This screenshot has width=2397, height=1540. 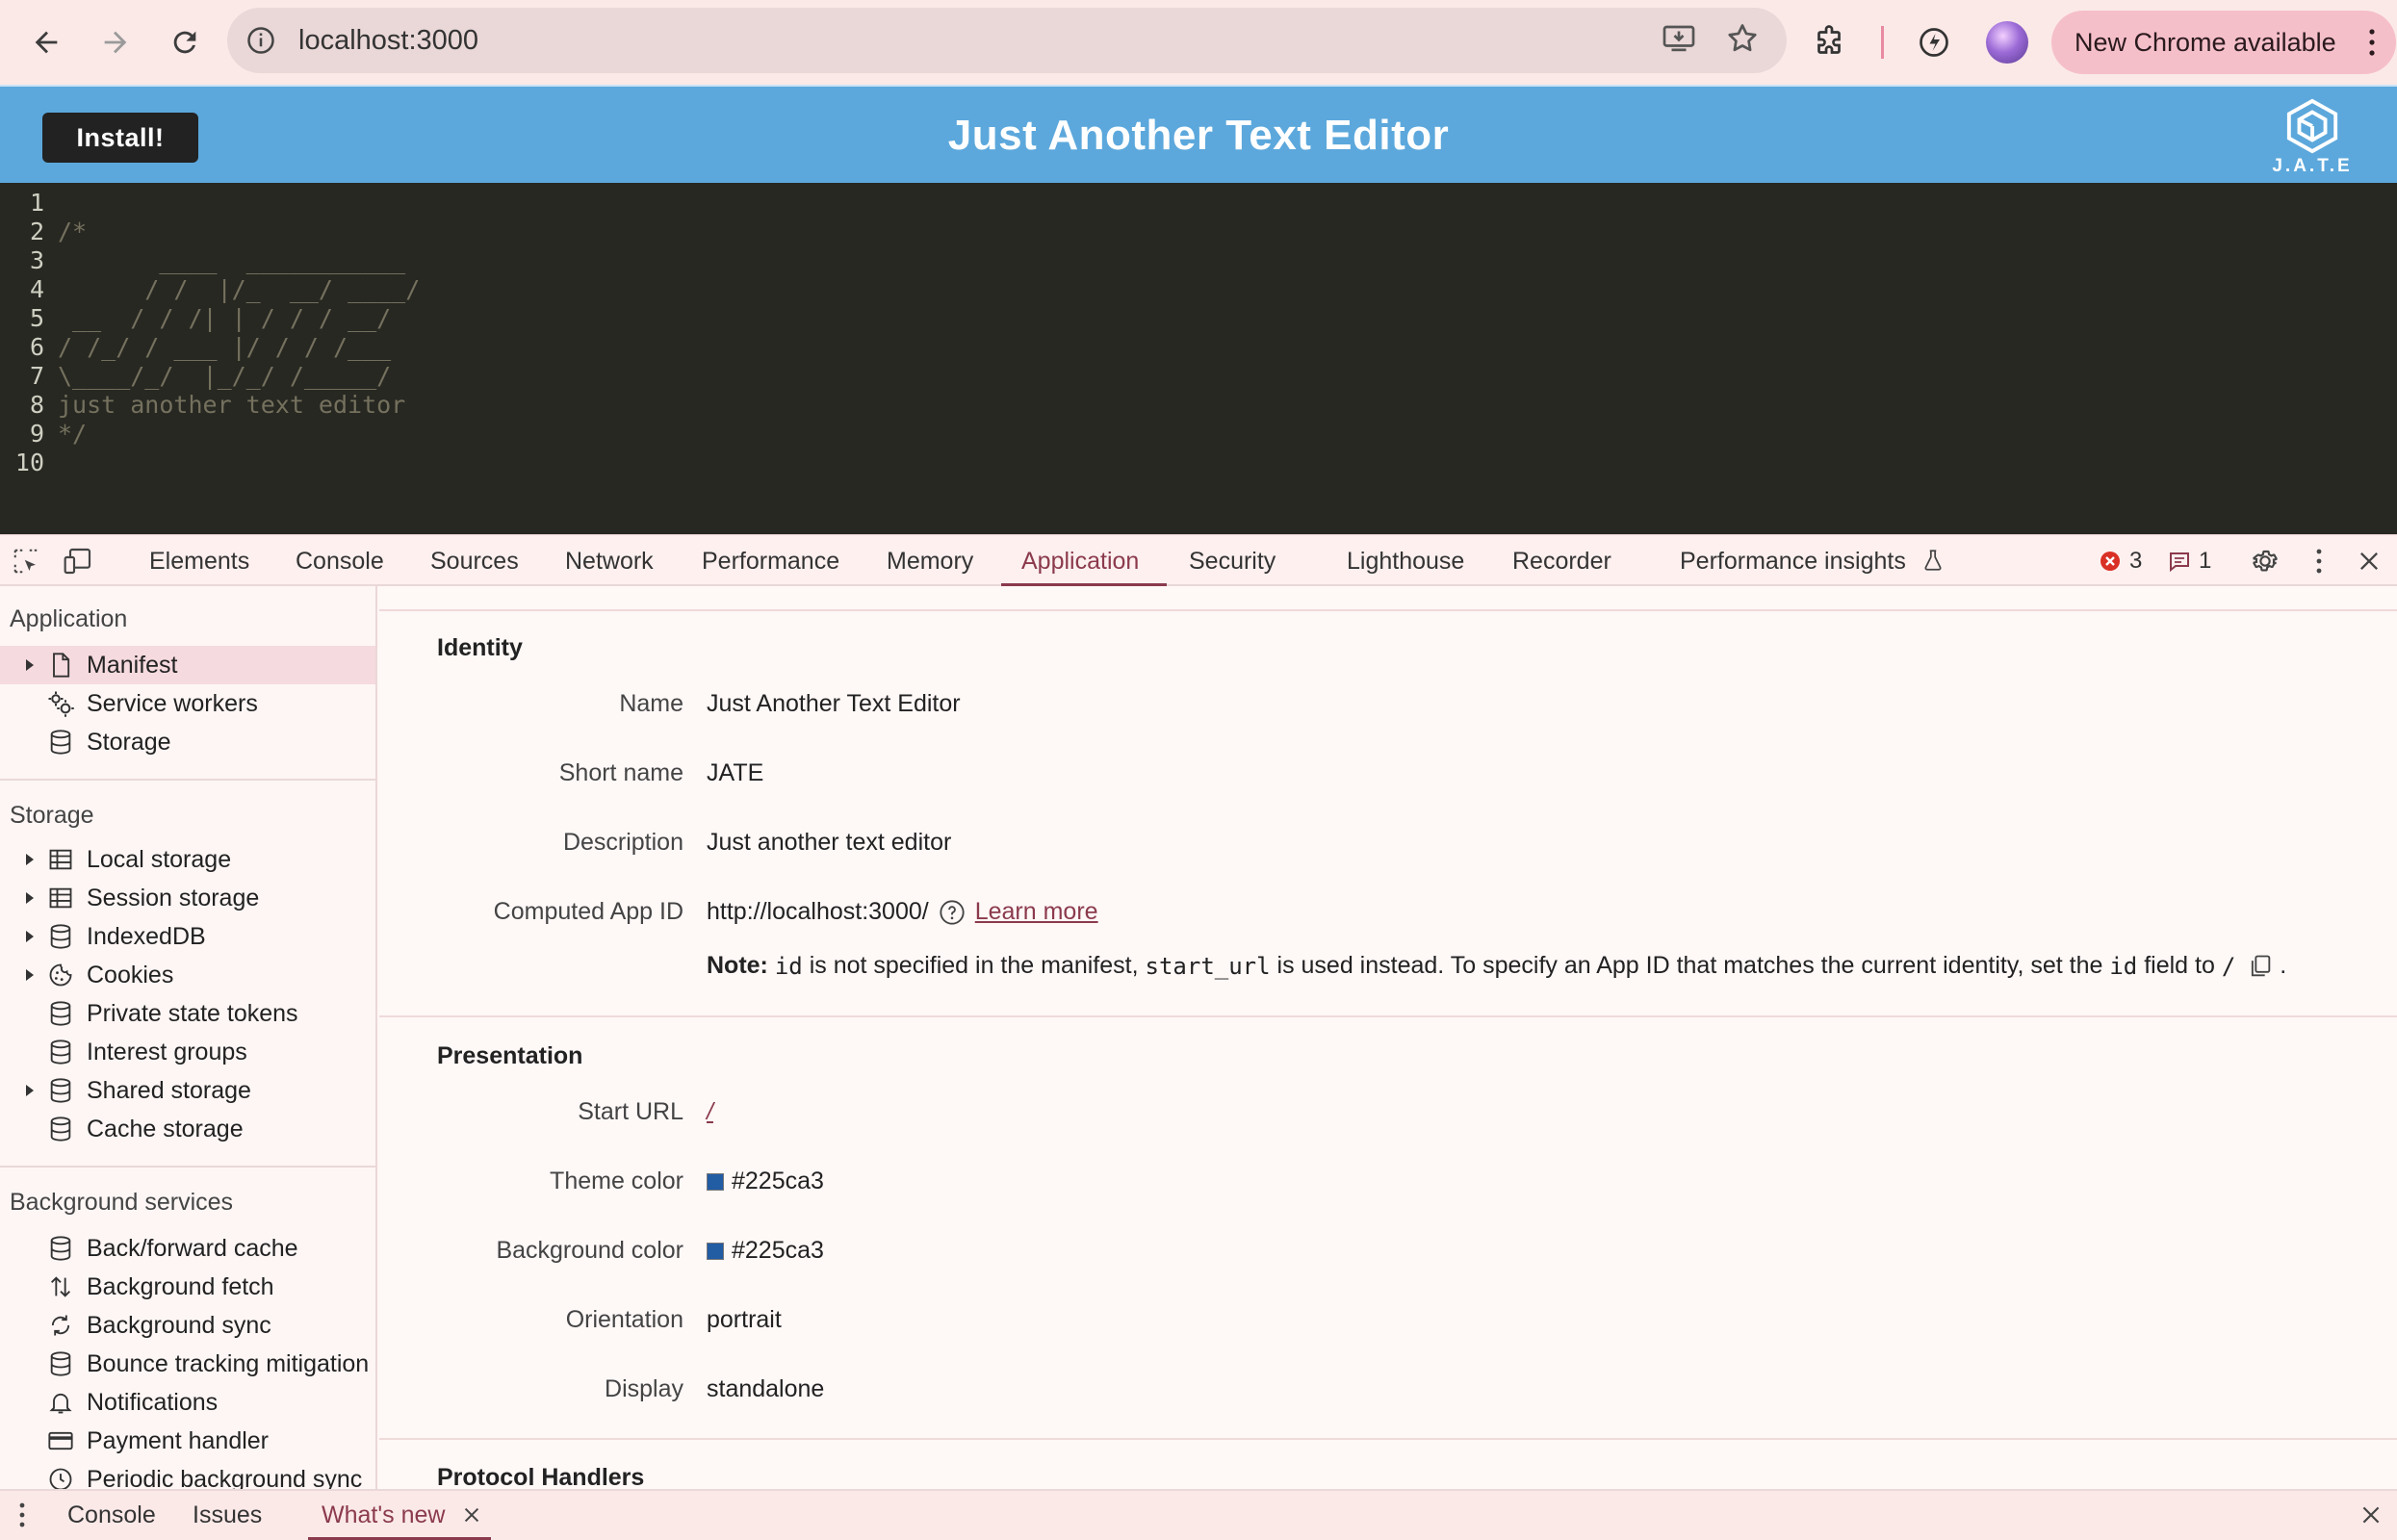 I want to click on site-info-icon, so click(x=261, y=40).